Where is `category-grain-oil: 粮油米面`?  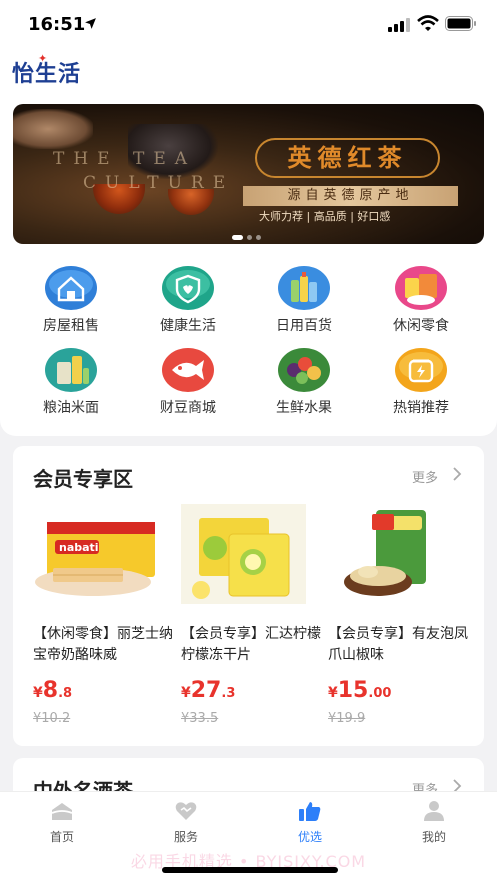 category-grain-oil: 粮油米面 is located at coordinates (71, 385).